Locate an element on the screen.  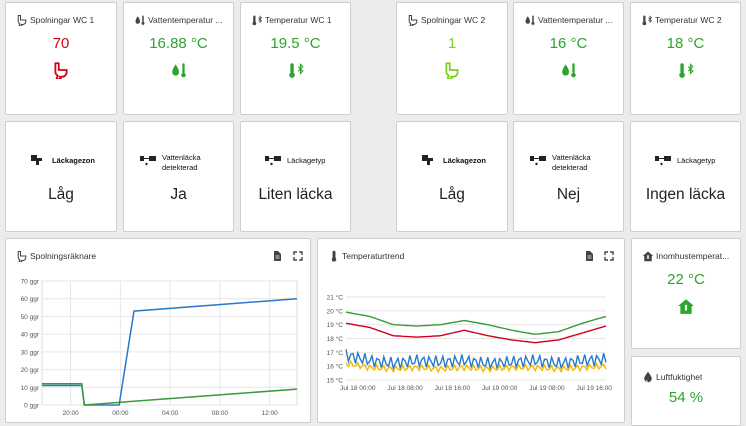
x-tick-label: Jul 18 08:00 is located at coordinates (405, 388).